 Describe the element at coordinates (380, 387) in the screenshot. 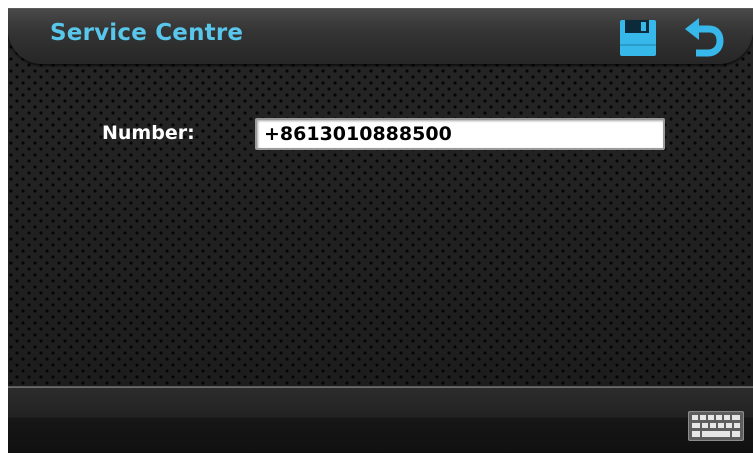

I see `footer-divider` at that location.